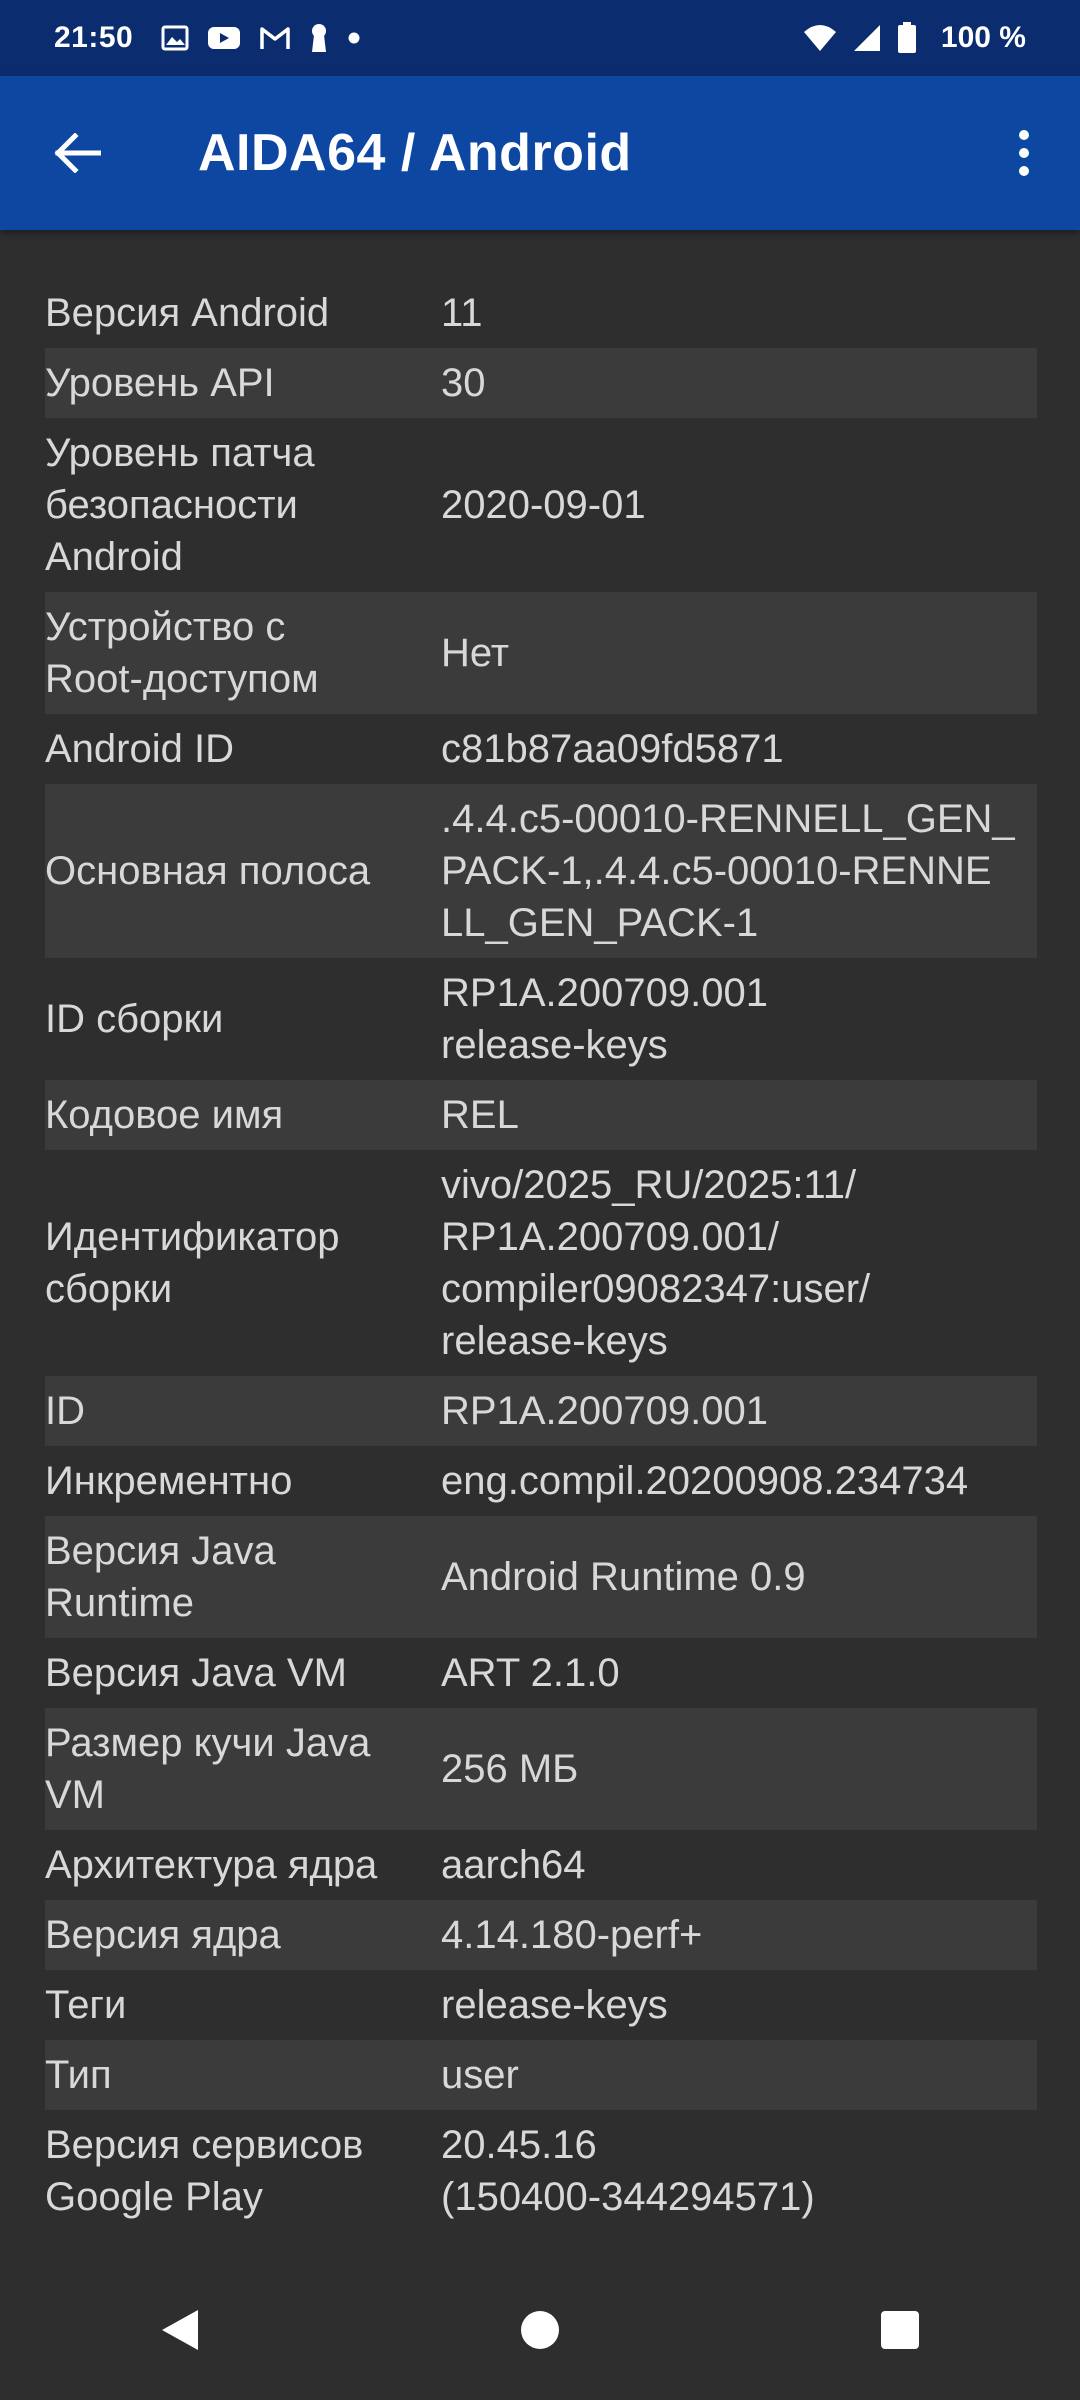 This screenshot has width=1080, height=2400. Describe the element at coordinates (604, 1019) in the screenshot. I see `row-value: RP1A.200709.001 release-keys` at that location.